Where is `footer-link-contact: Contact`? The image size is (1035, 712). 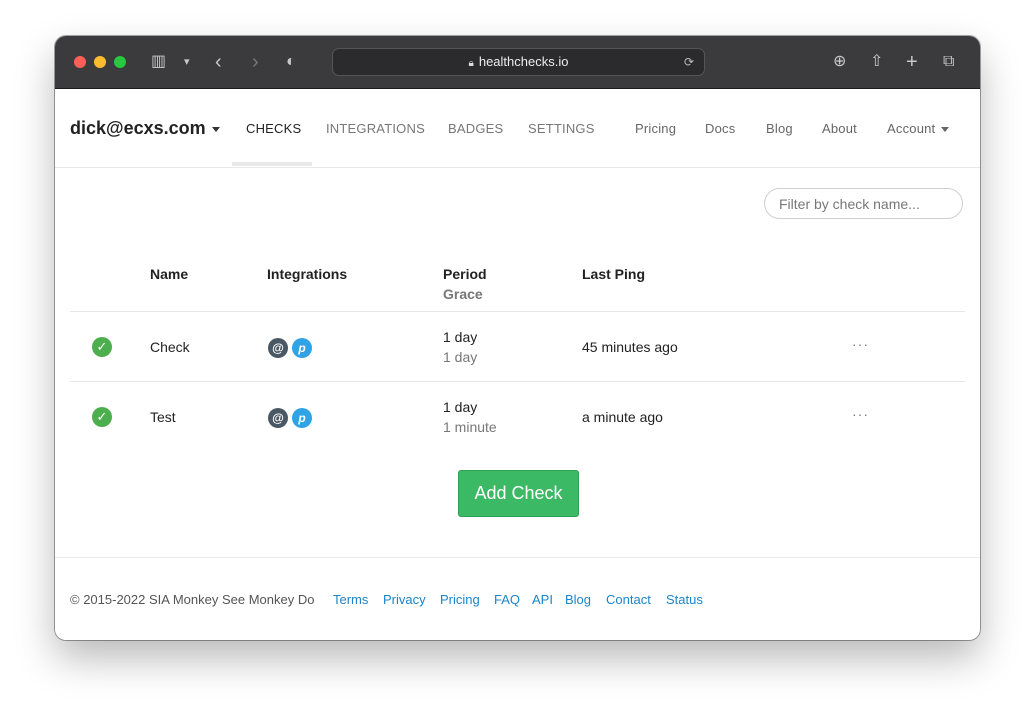
footer-link-contact: Contact is located at coordinates (628, 599).